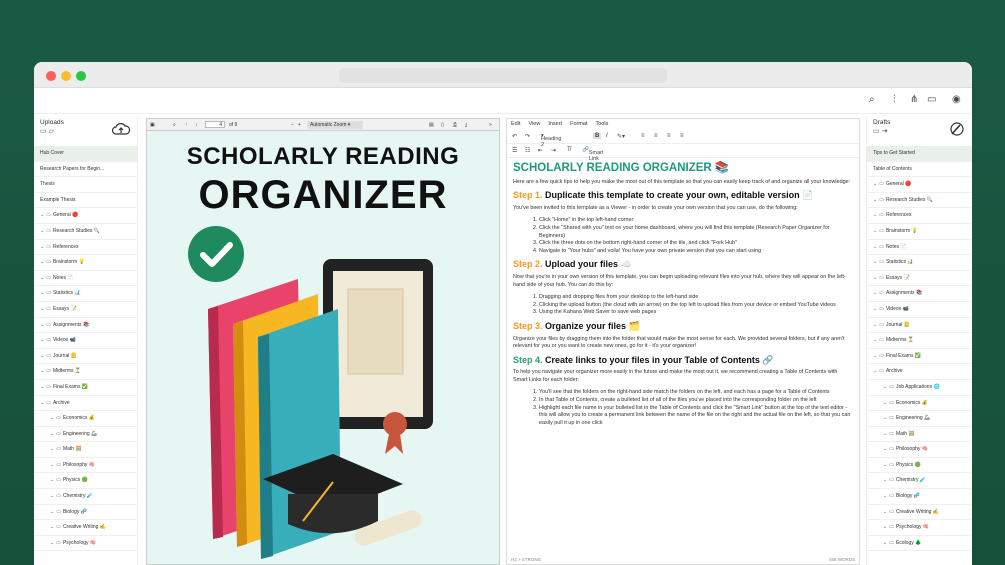 This screenshot has height=565, width=1005. I want to click on zoom-in-icon: +, so click(299, 125).